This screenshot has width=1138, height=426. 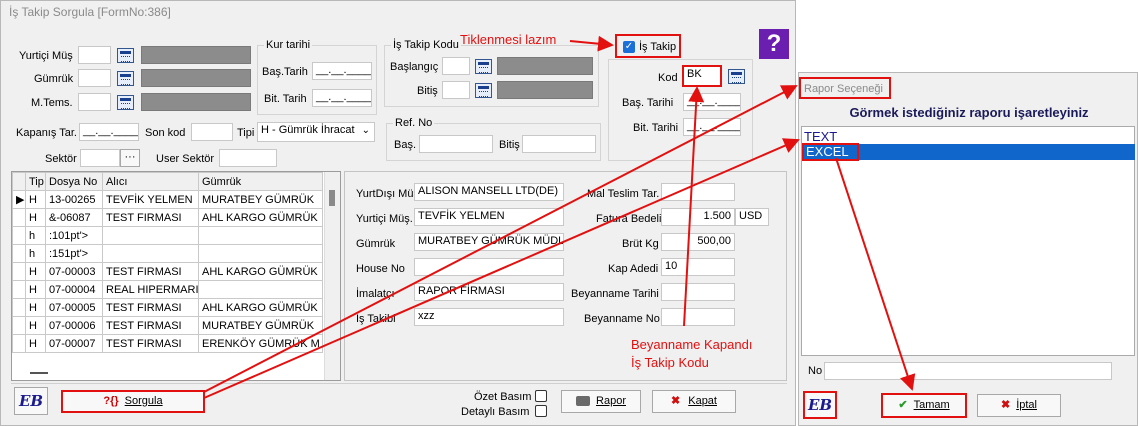 What do you see at coordinates (332, 276) in the screenshot?
I see `grid-scrollbar` at bounding box center [332, 276].